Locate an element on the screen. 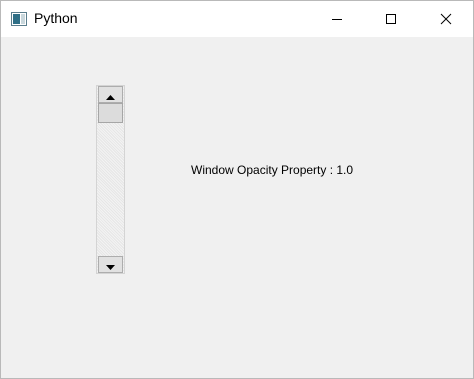 Image resolution: width=474 pixels, height=379 pixels. minimize-button is located at coordinates (337, 19).